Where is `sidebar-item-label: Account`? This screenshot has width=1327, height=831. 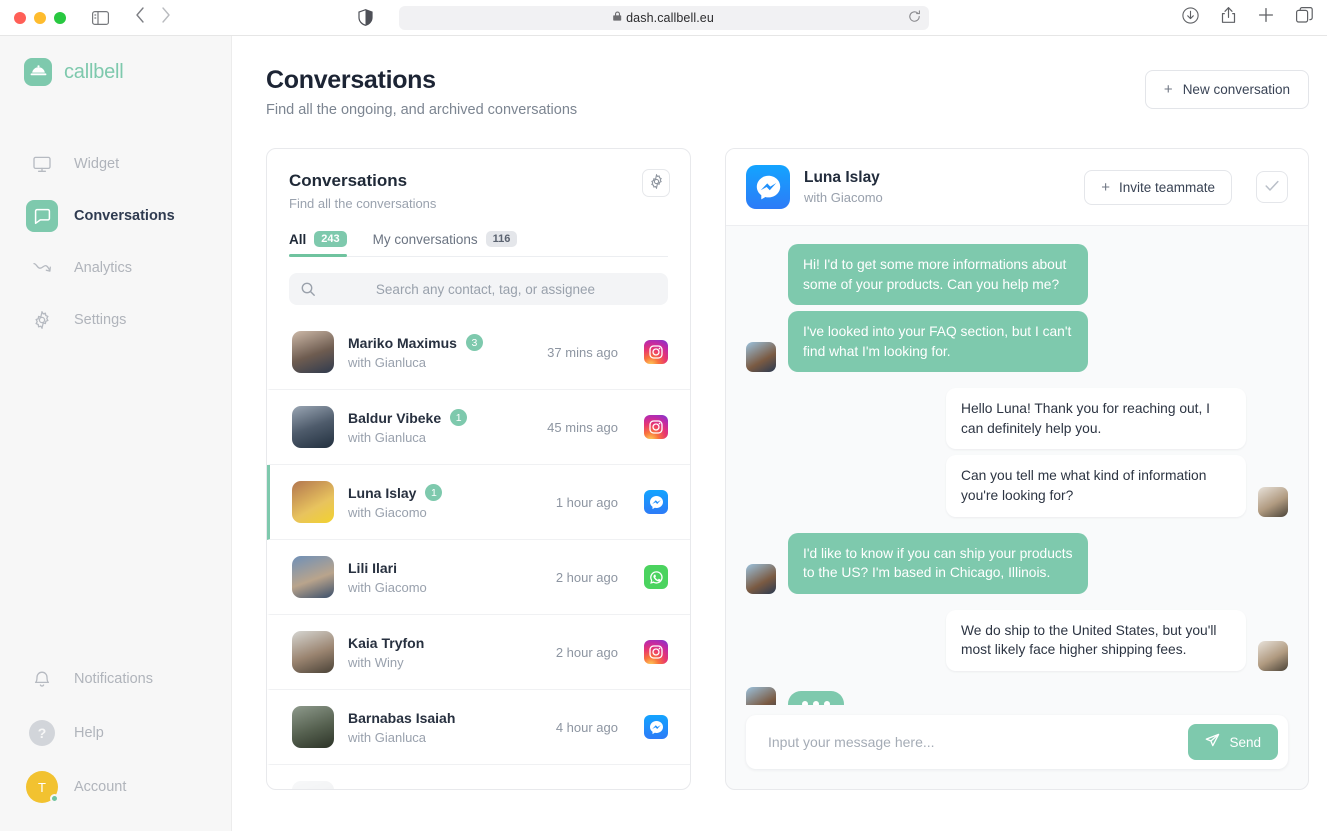 sidebar-item-label: Account is located at coordinates (100, 787).